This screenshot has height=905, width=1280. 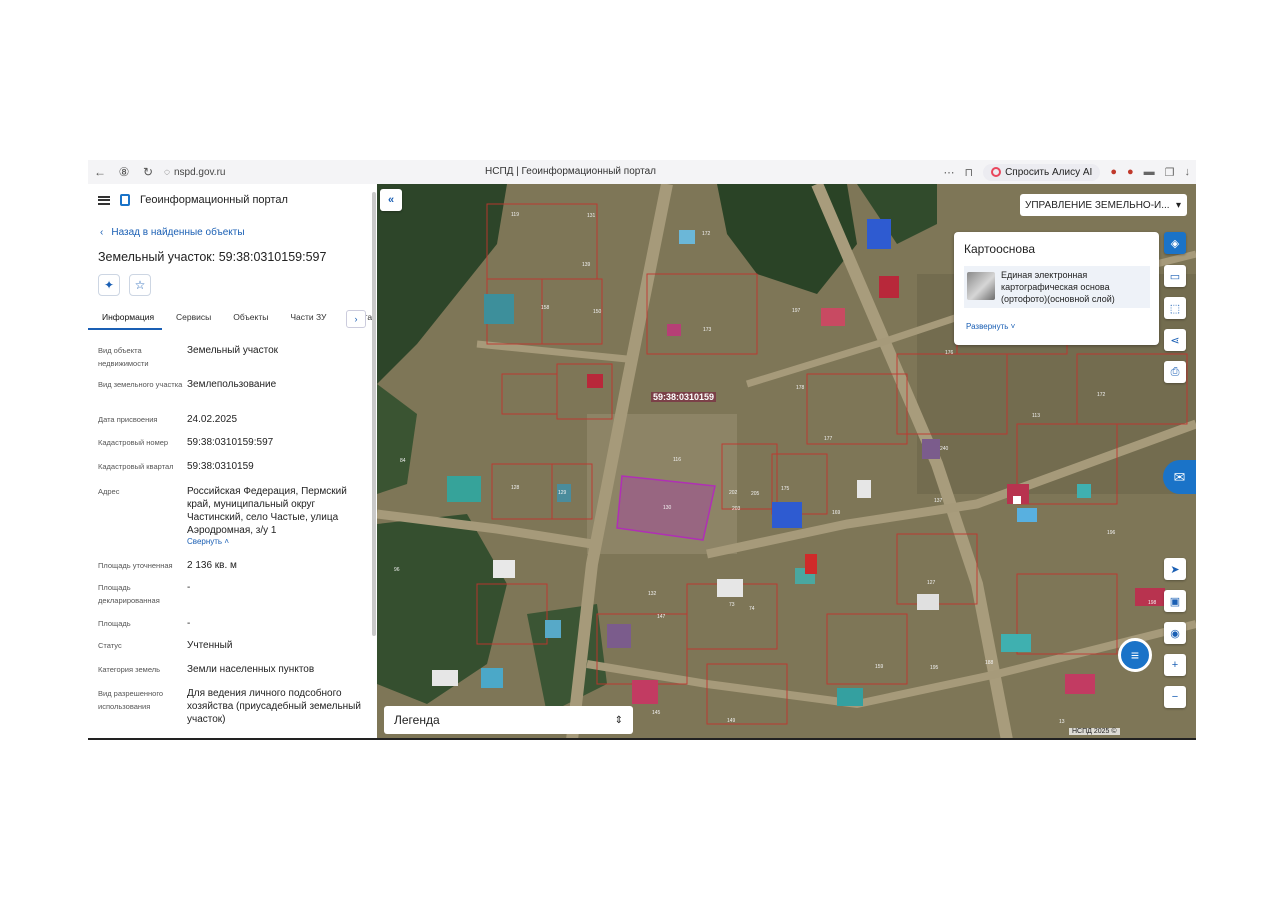 What do you see at coordinates (128, 419) in the screenshot?
I see `attribute-label: Дата присвоения` at bounding box center [128, 419].